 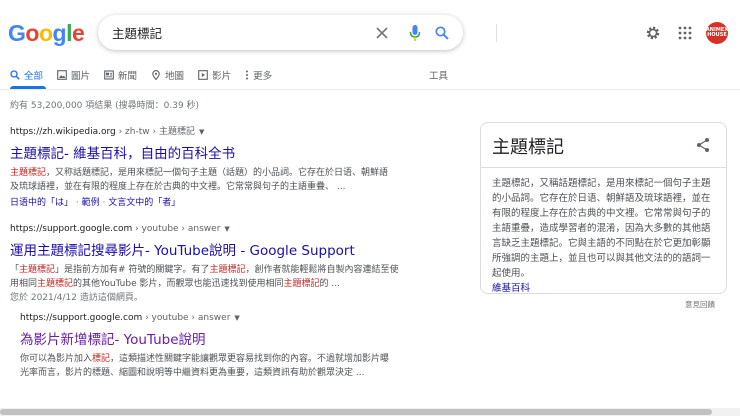 What do you see at coordinates (214, 75) in the screenshot?
I see `tab-videos: 影片` at bounding box center [214, 75].